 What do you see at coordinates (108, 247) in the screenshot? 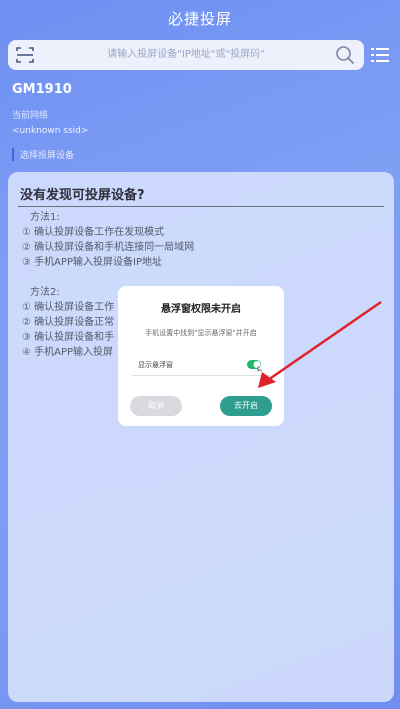
I see `method1-step: ② 确认投屏设备和手机连接同一局域网` at bounding box center [108, 247].